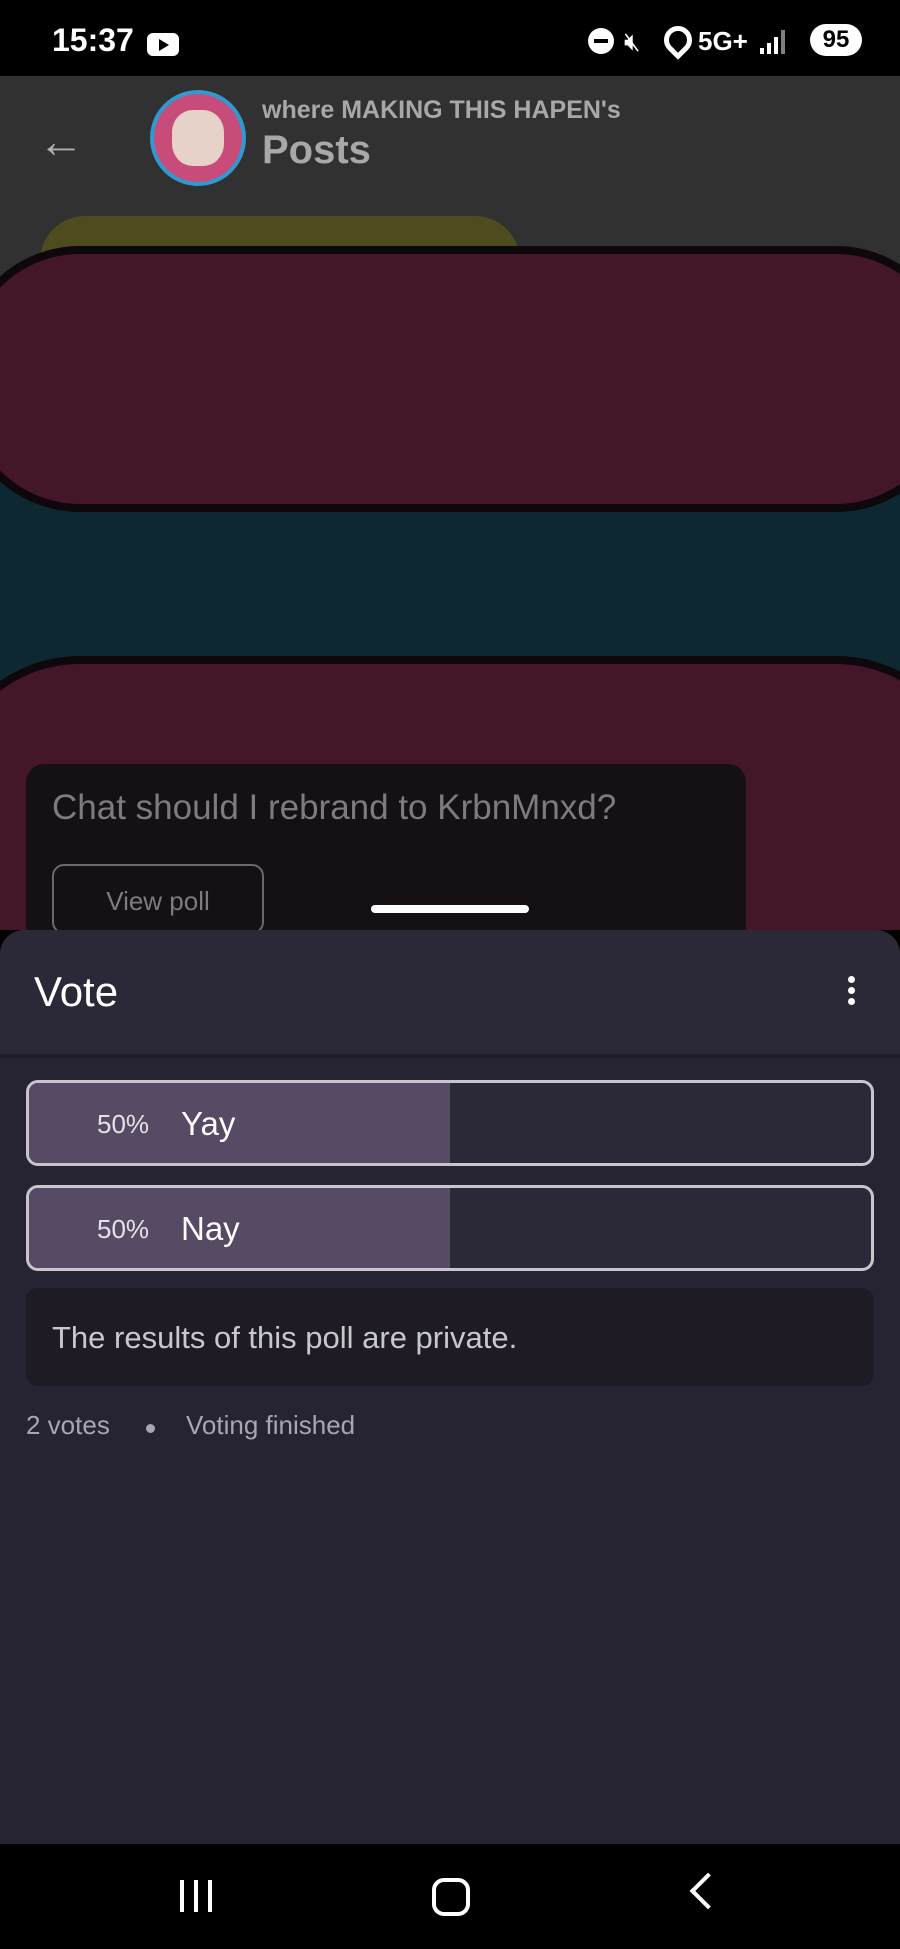 The image size is (900, 1949). Describe the element at coordinates (68, 1425) in the screenshot. I see `vote-count: 2 votes` at that location.